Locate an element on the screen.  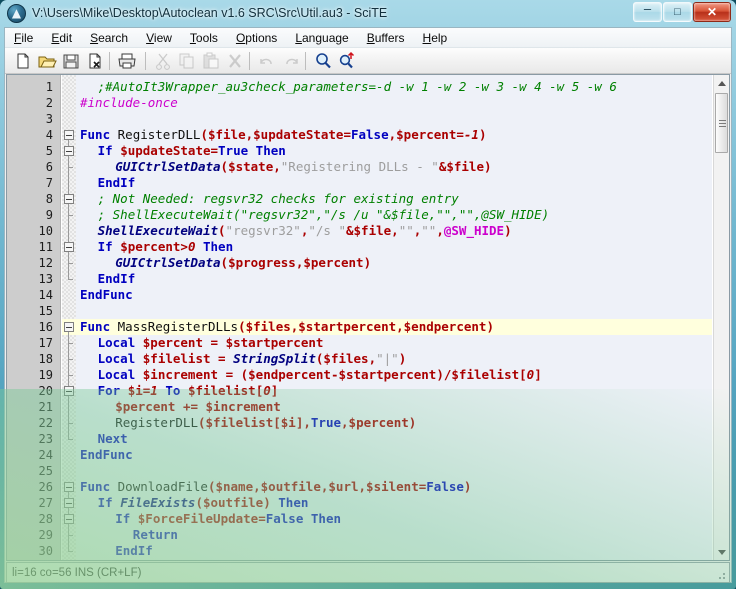
menu-accel-help: H is located at coordinates (427, 38).